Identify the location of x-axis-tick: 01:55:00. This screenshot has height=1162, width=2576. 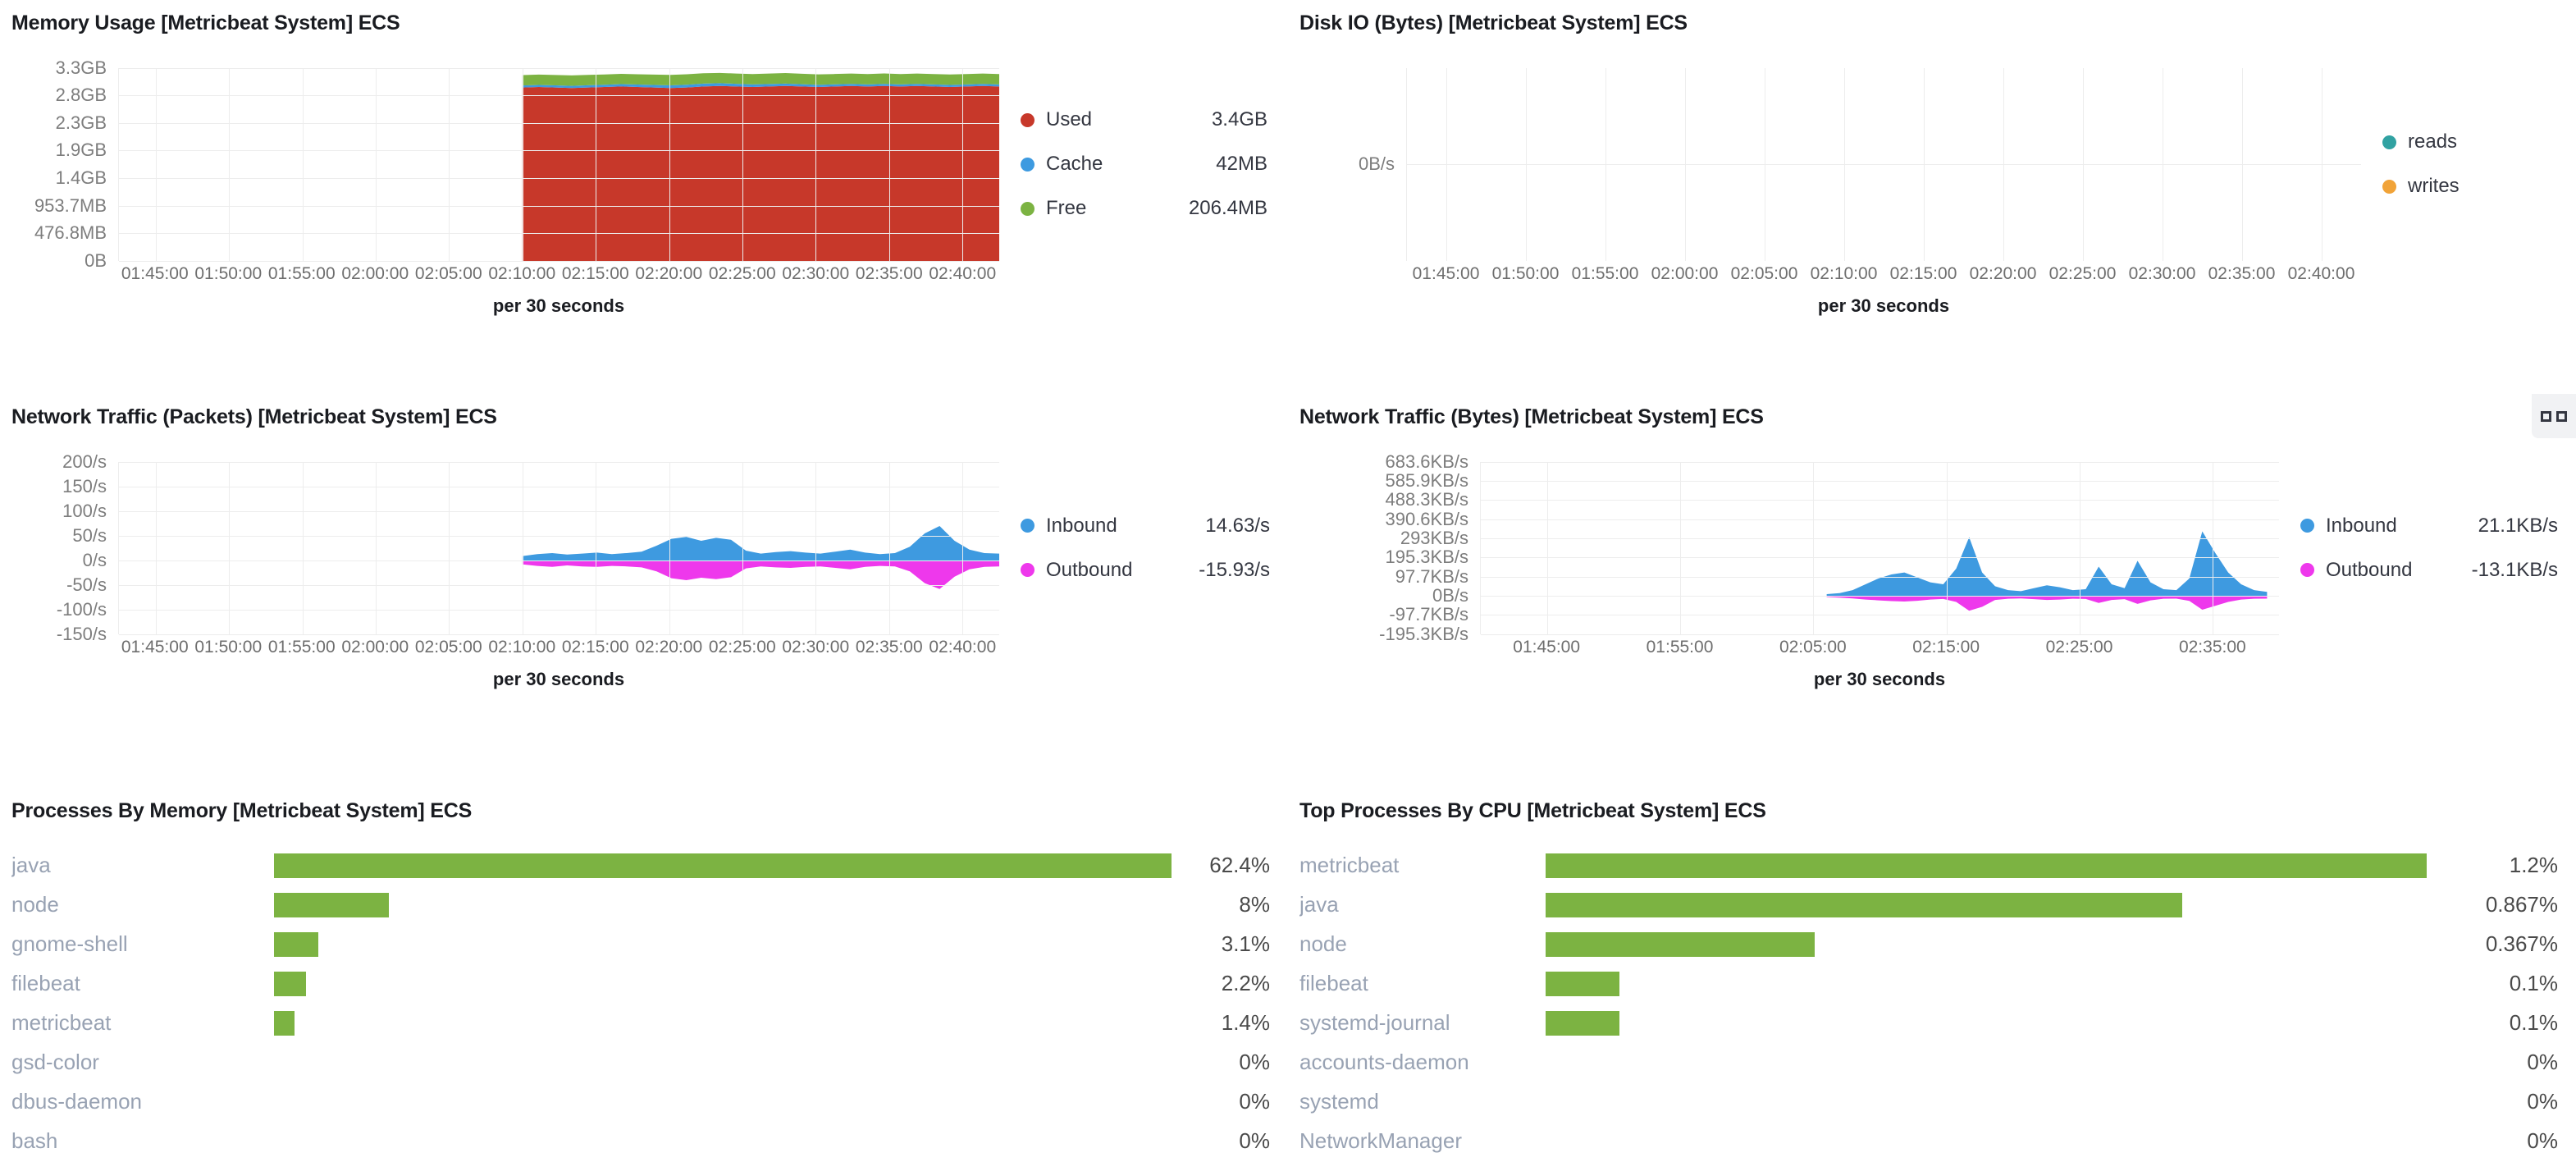
(1680, 646).